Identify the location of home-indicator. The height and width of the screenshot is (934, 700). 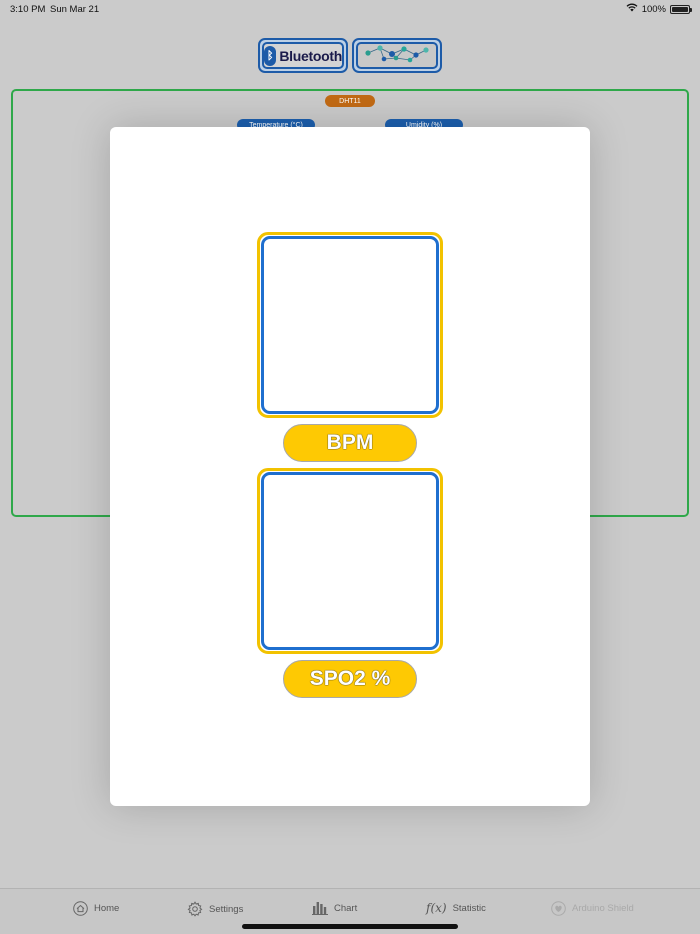
(350, 926).